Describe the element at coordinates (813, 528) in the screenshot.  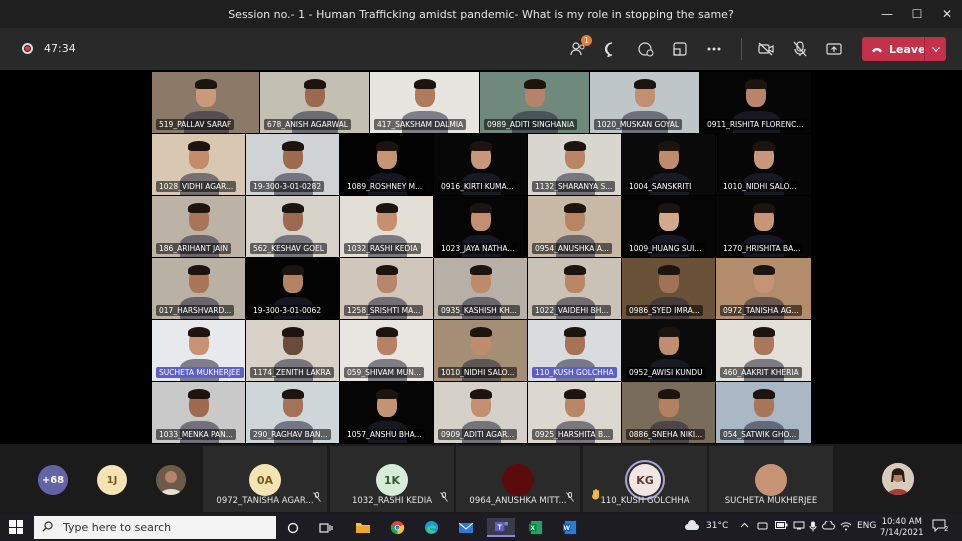
I see `microphone-tray-icon` at that location.